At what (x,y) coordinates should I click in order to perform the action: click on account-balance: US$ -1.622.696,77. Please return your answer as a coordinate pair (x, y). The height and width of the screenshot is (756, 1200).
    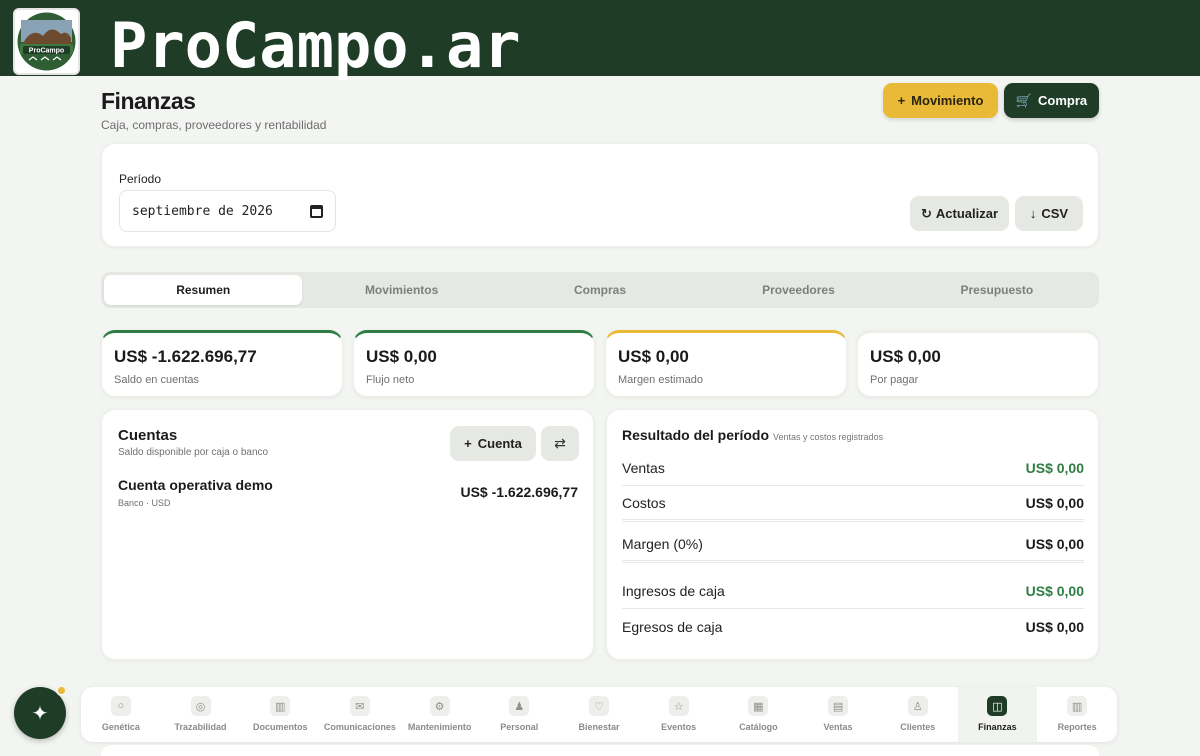
    Looking at the image, I should click on (519, 492).